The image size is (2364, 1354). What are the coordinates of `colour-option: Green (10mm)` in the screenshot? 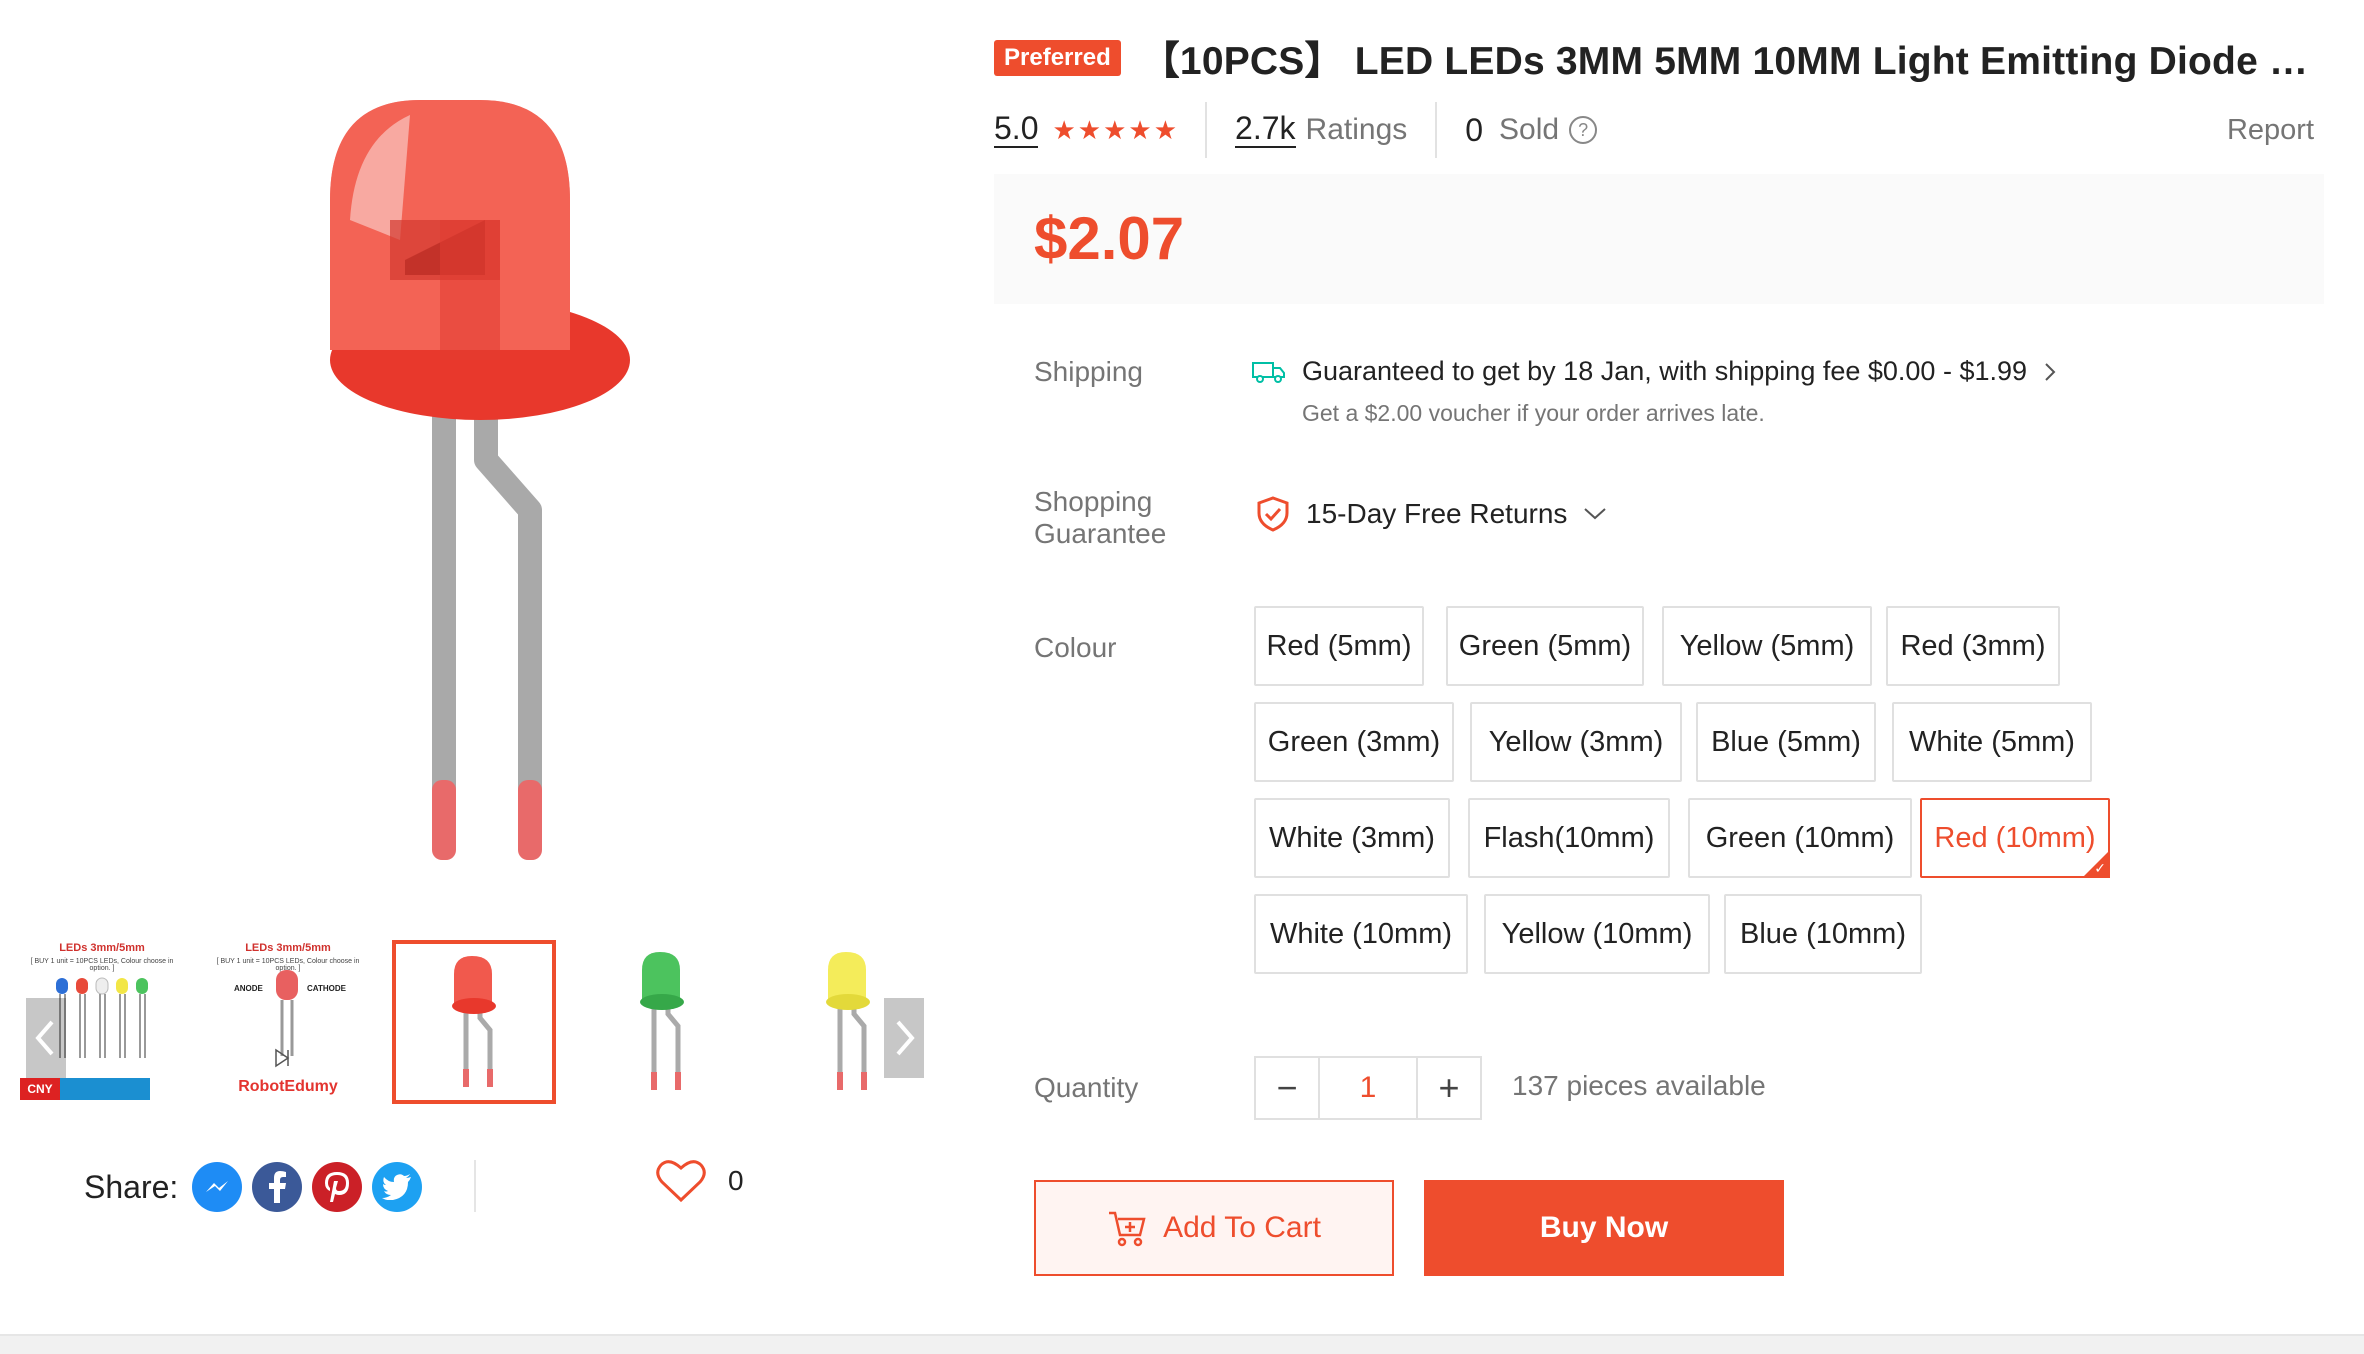 It's located at (1800, 838).